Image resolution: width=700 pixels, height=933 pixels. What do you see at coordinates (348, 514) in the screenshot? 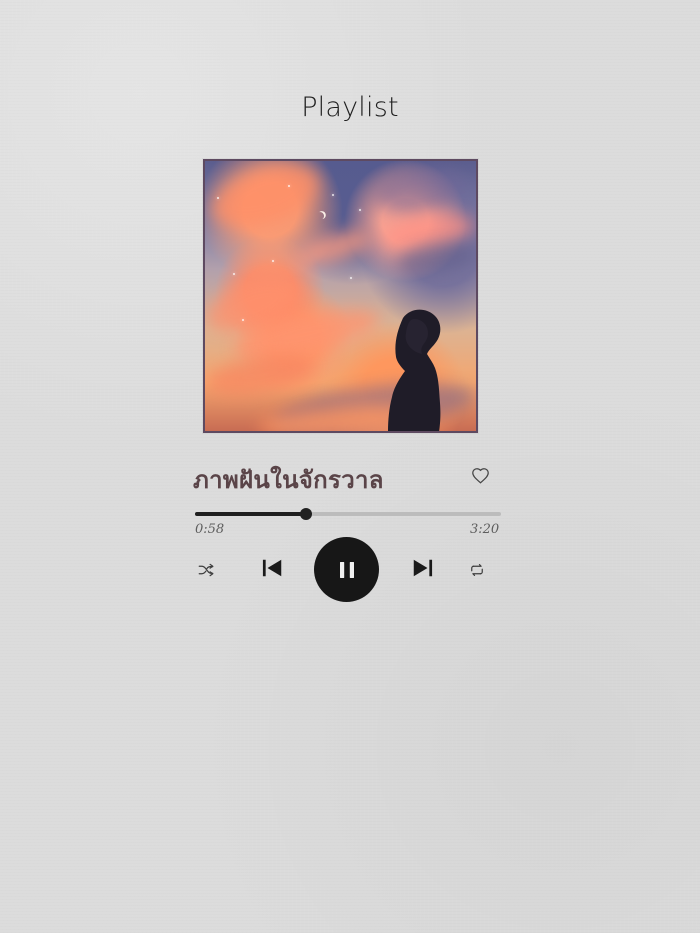
I see `progress-bar` at bounding box center [348, 514].